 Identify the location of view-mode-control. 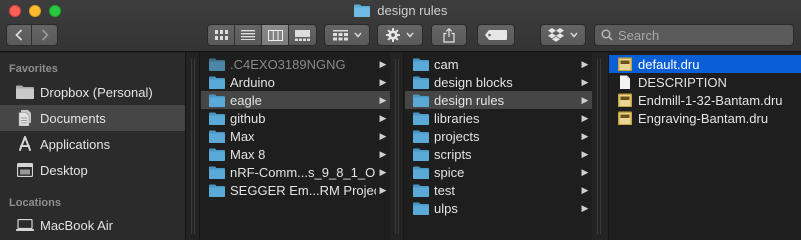
(262, 35).